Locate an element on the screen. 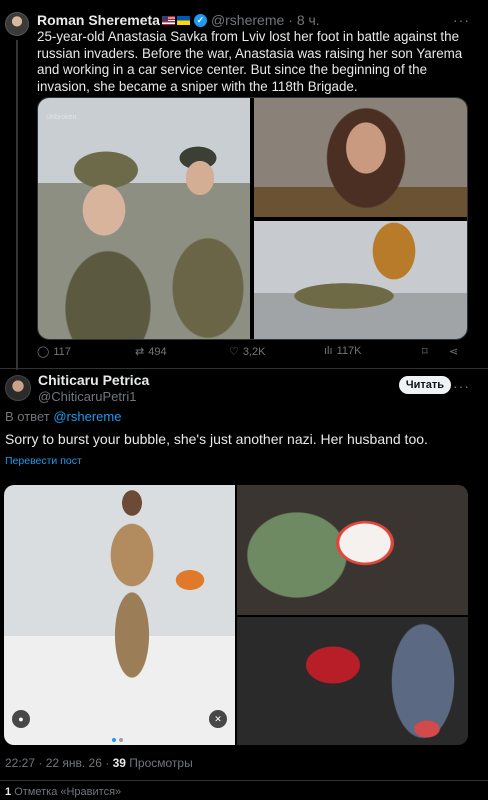 The height and width of the screenshot is (800, 488). like-count: 3,2K is located at coordinates (254, 351).